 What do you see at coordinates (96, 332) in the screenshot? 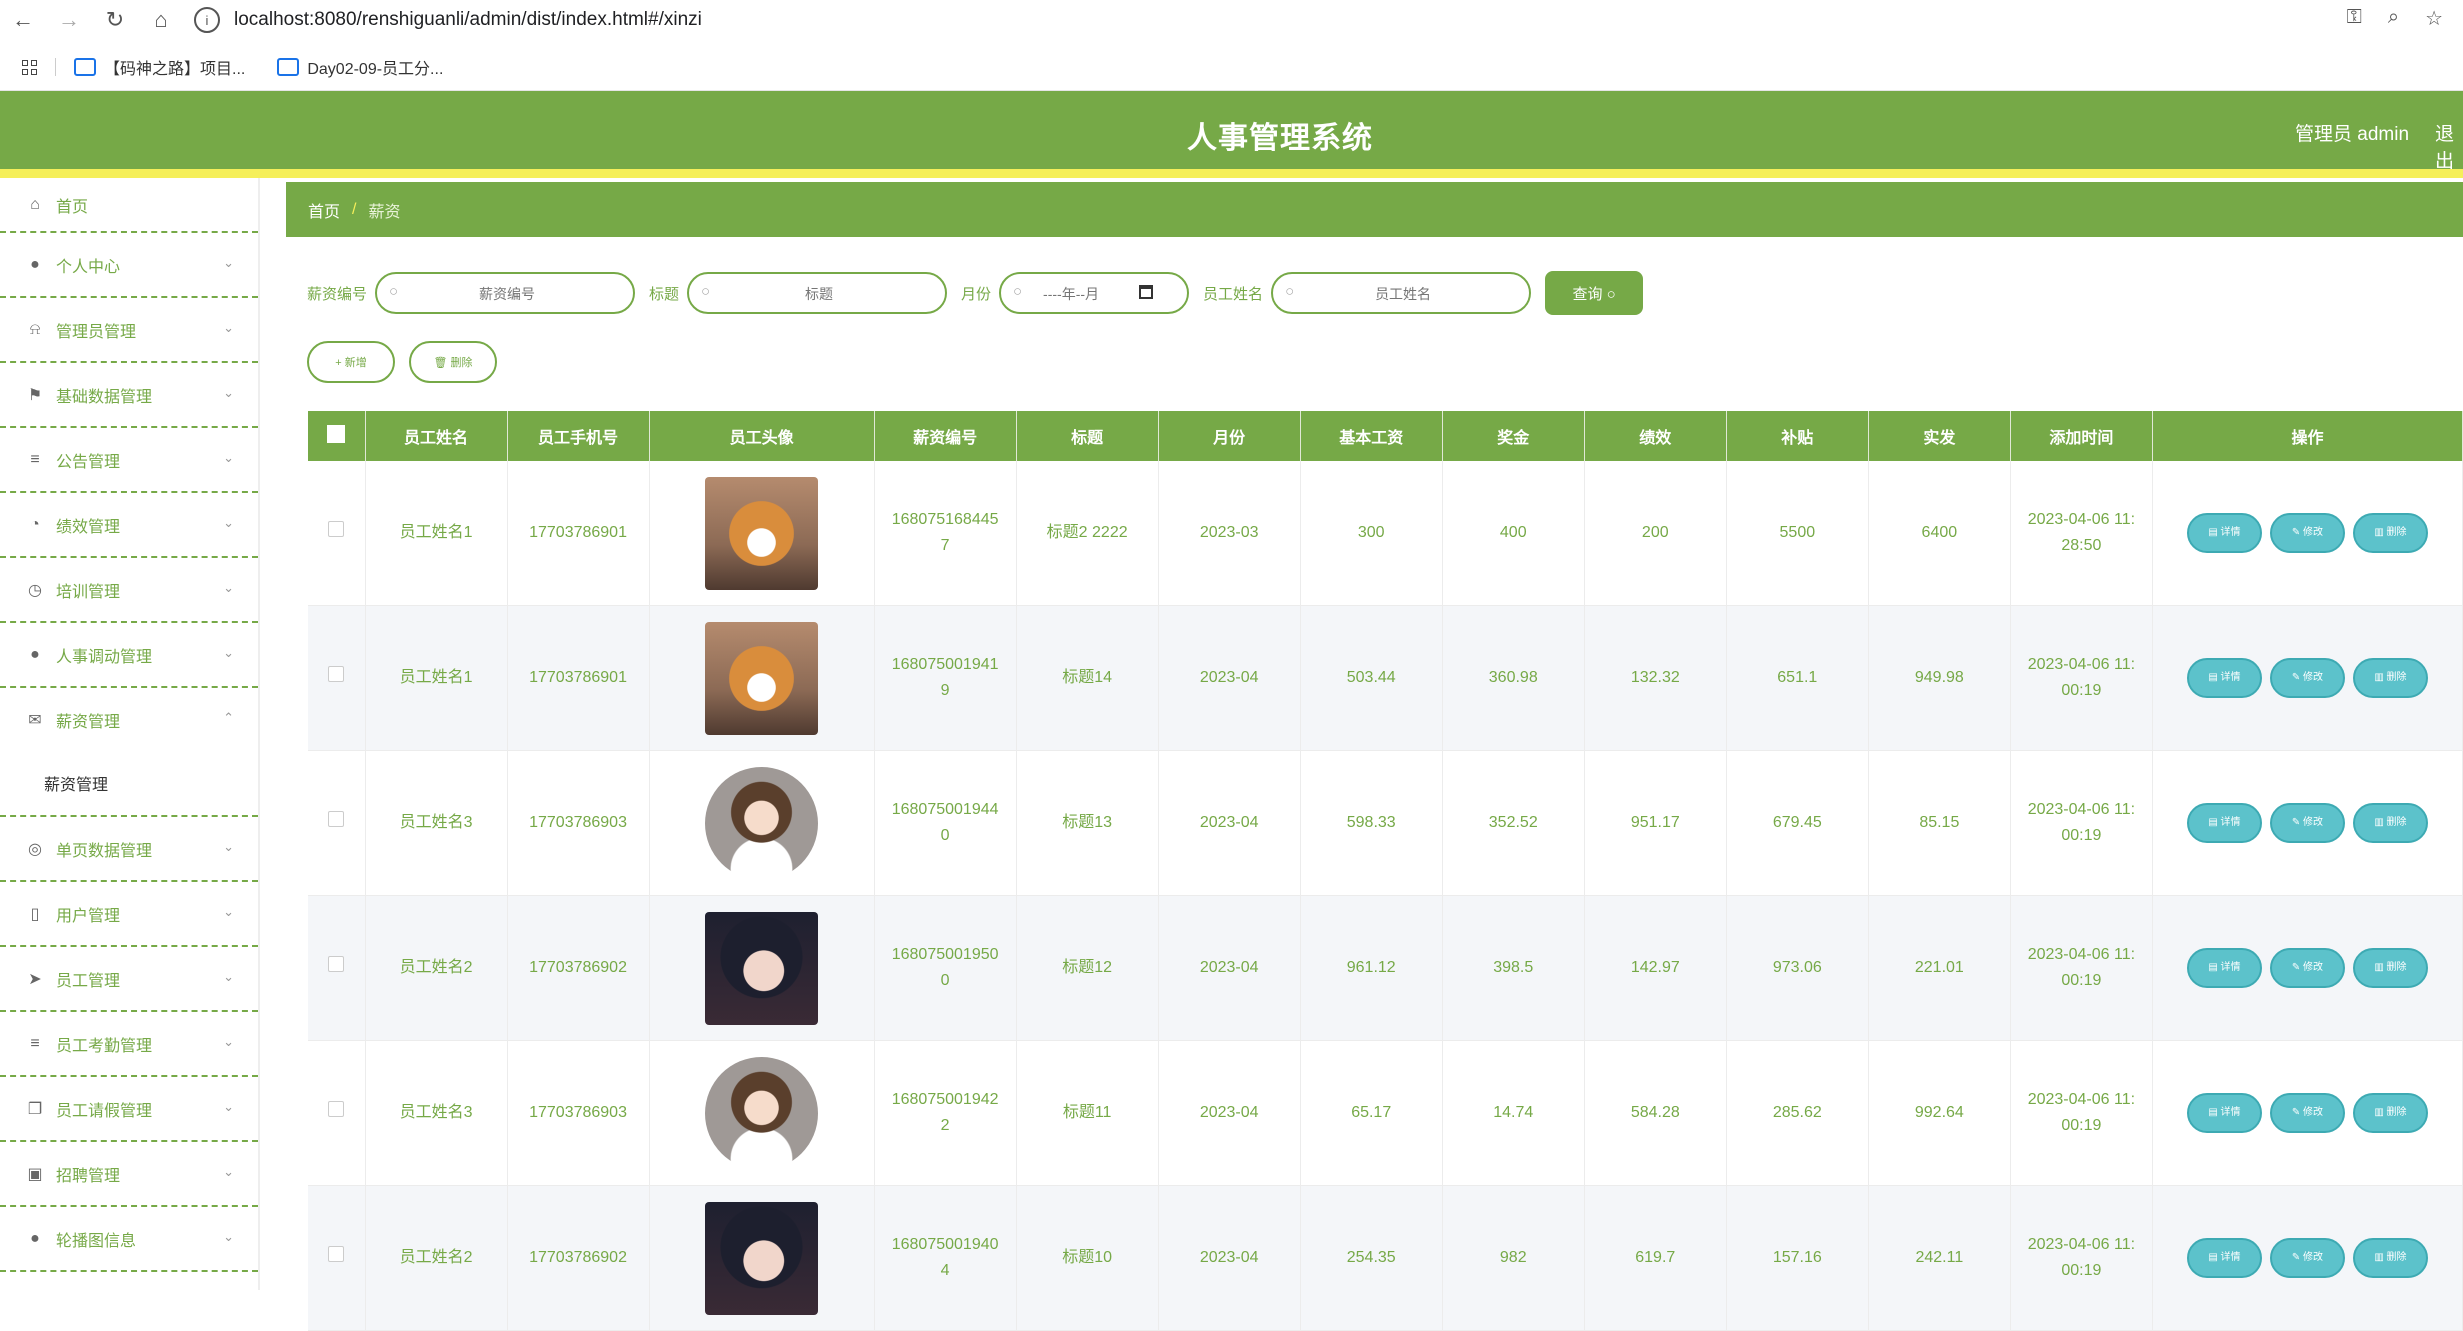
I see `sidebar-item-label: 管理员管理` at bounding box center [96, 332].